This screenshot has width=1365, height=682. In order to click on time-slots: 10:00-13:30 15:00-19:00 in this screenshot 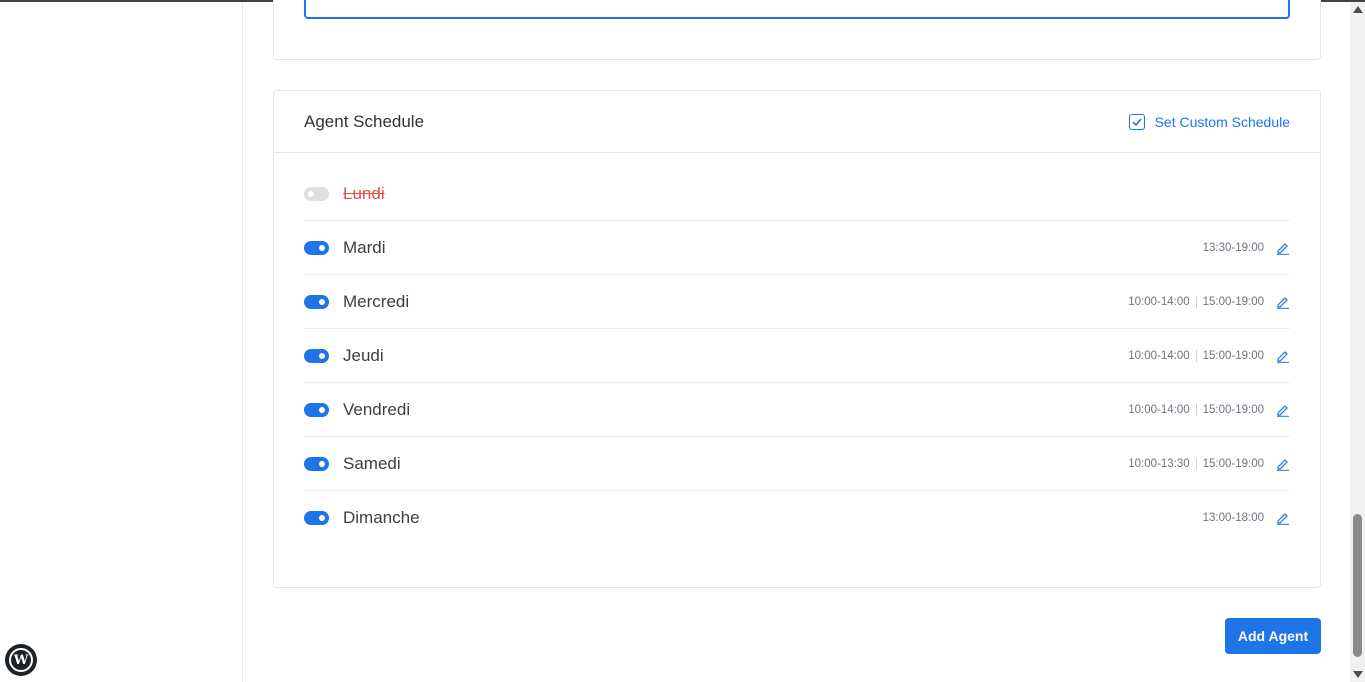, I will do `click(1196, 463)`.